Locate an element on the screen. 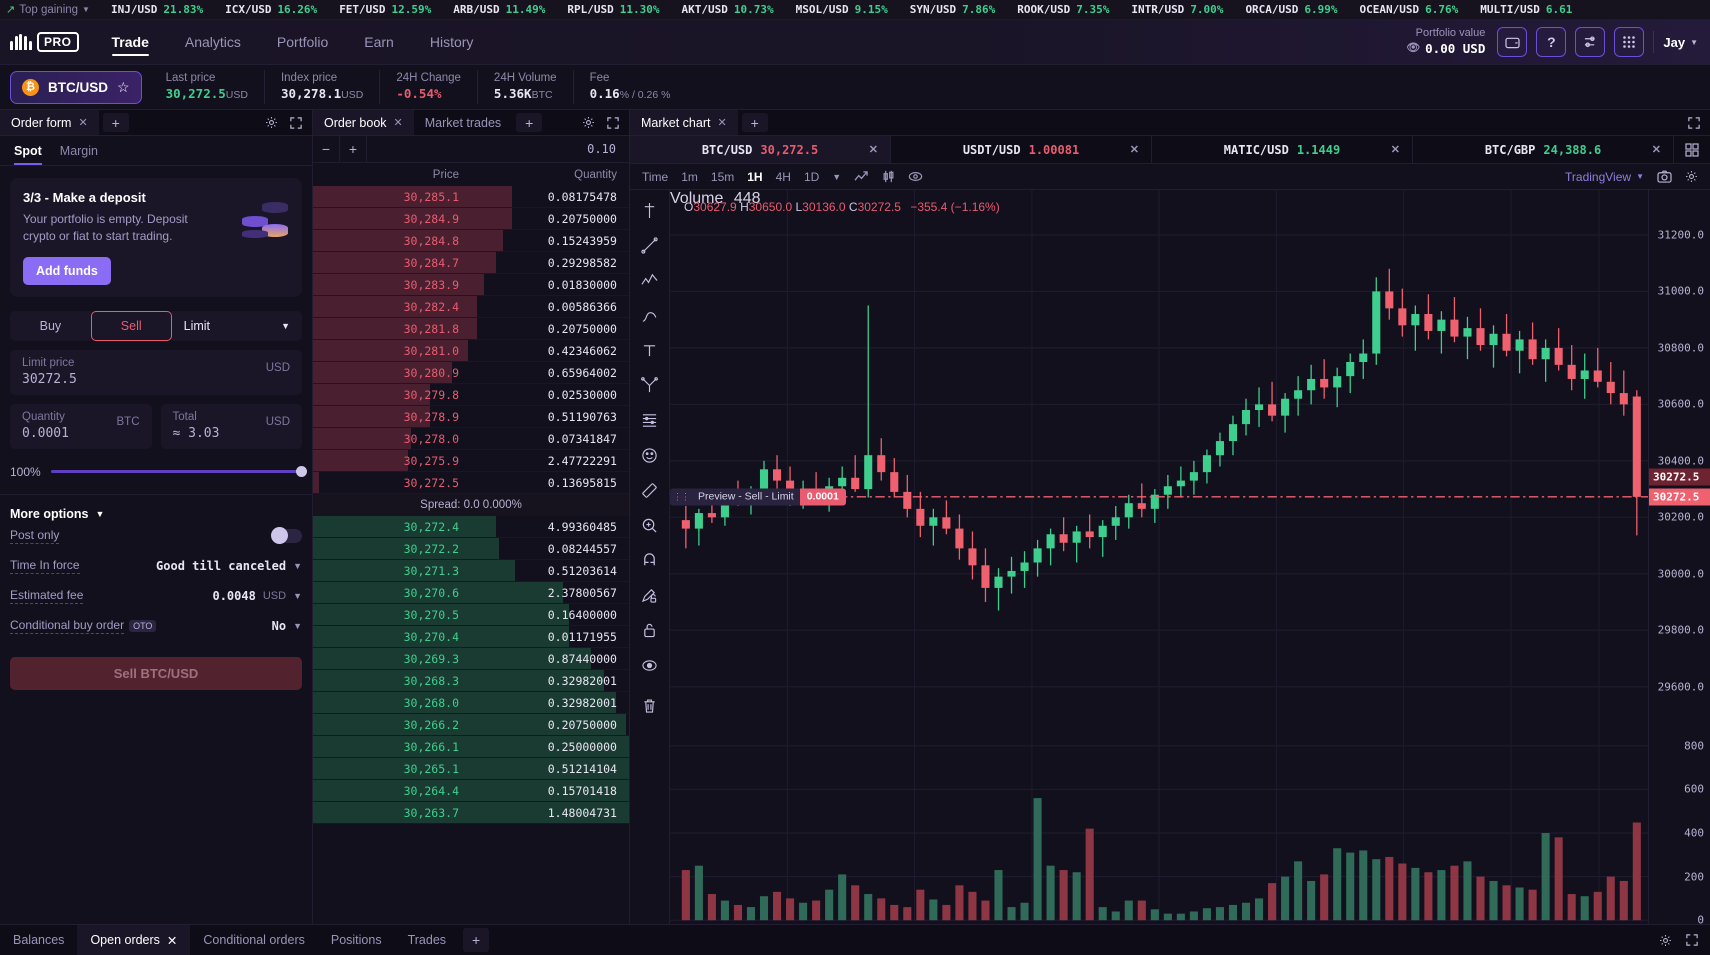 Image resolution: width=1710 pixels, height=955 pixels. order-book-row: 30,266.1 0.25000000 is located at coordinates (471, 747).